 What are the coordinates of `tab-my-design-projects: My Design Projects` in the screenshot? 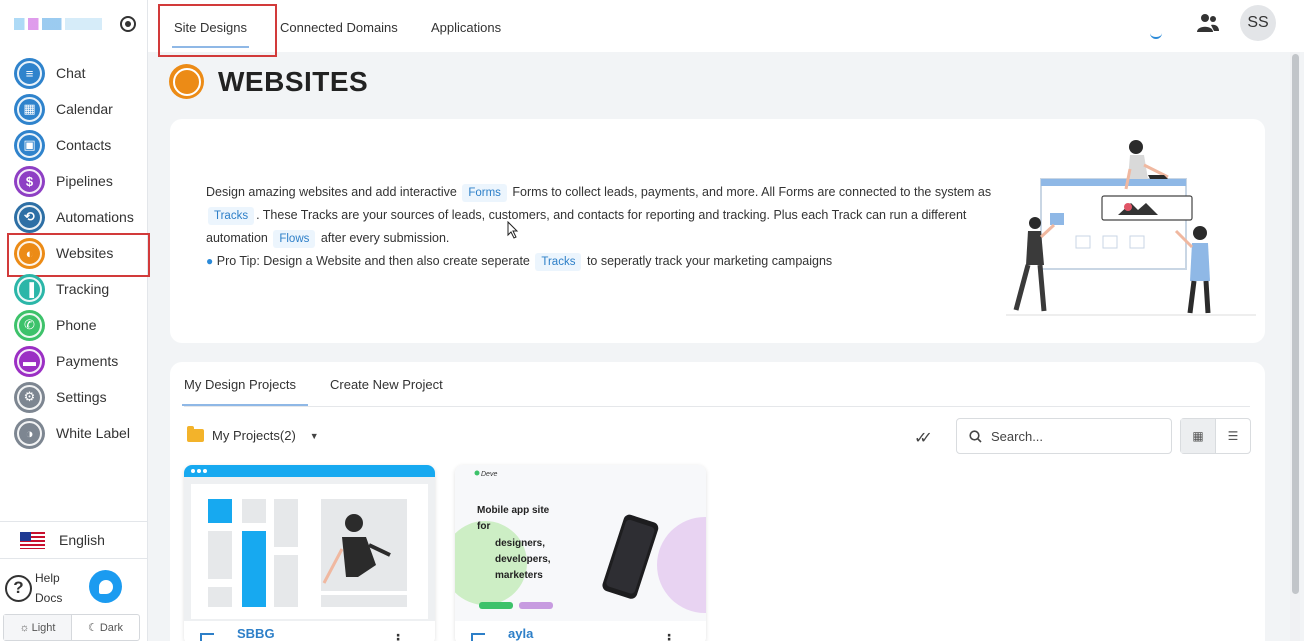 It's located at (245, 391).